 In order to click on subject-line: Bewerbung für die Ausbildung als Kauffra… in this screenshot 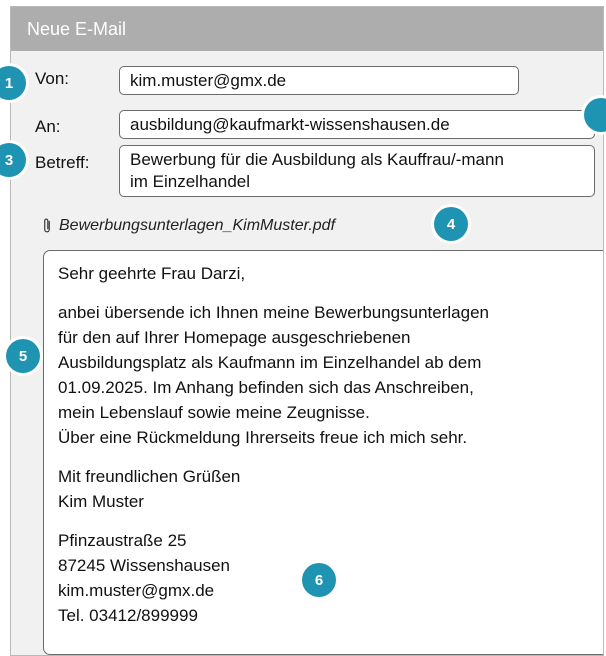, I will do `click(317, 159)`.